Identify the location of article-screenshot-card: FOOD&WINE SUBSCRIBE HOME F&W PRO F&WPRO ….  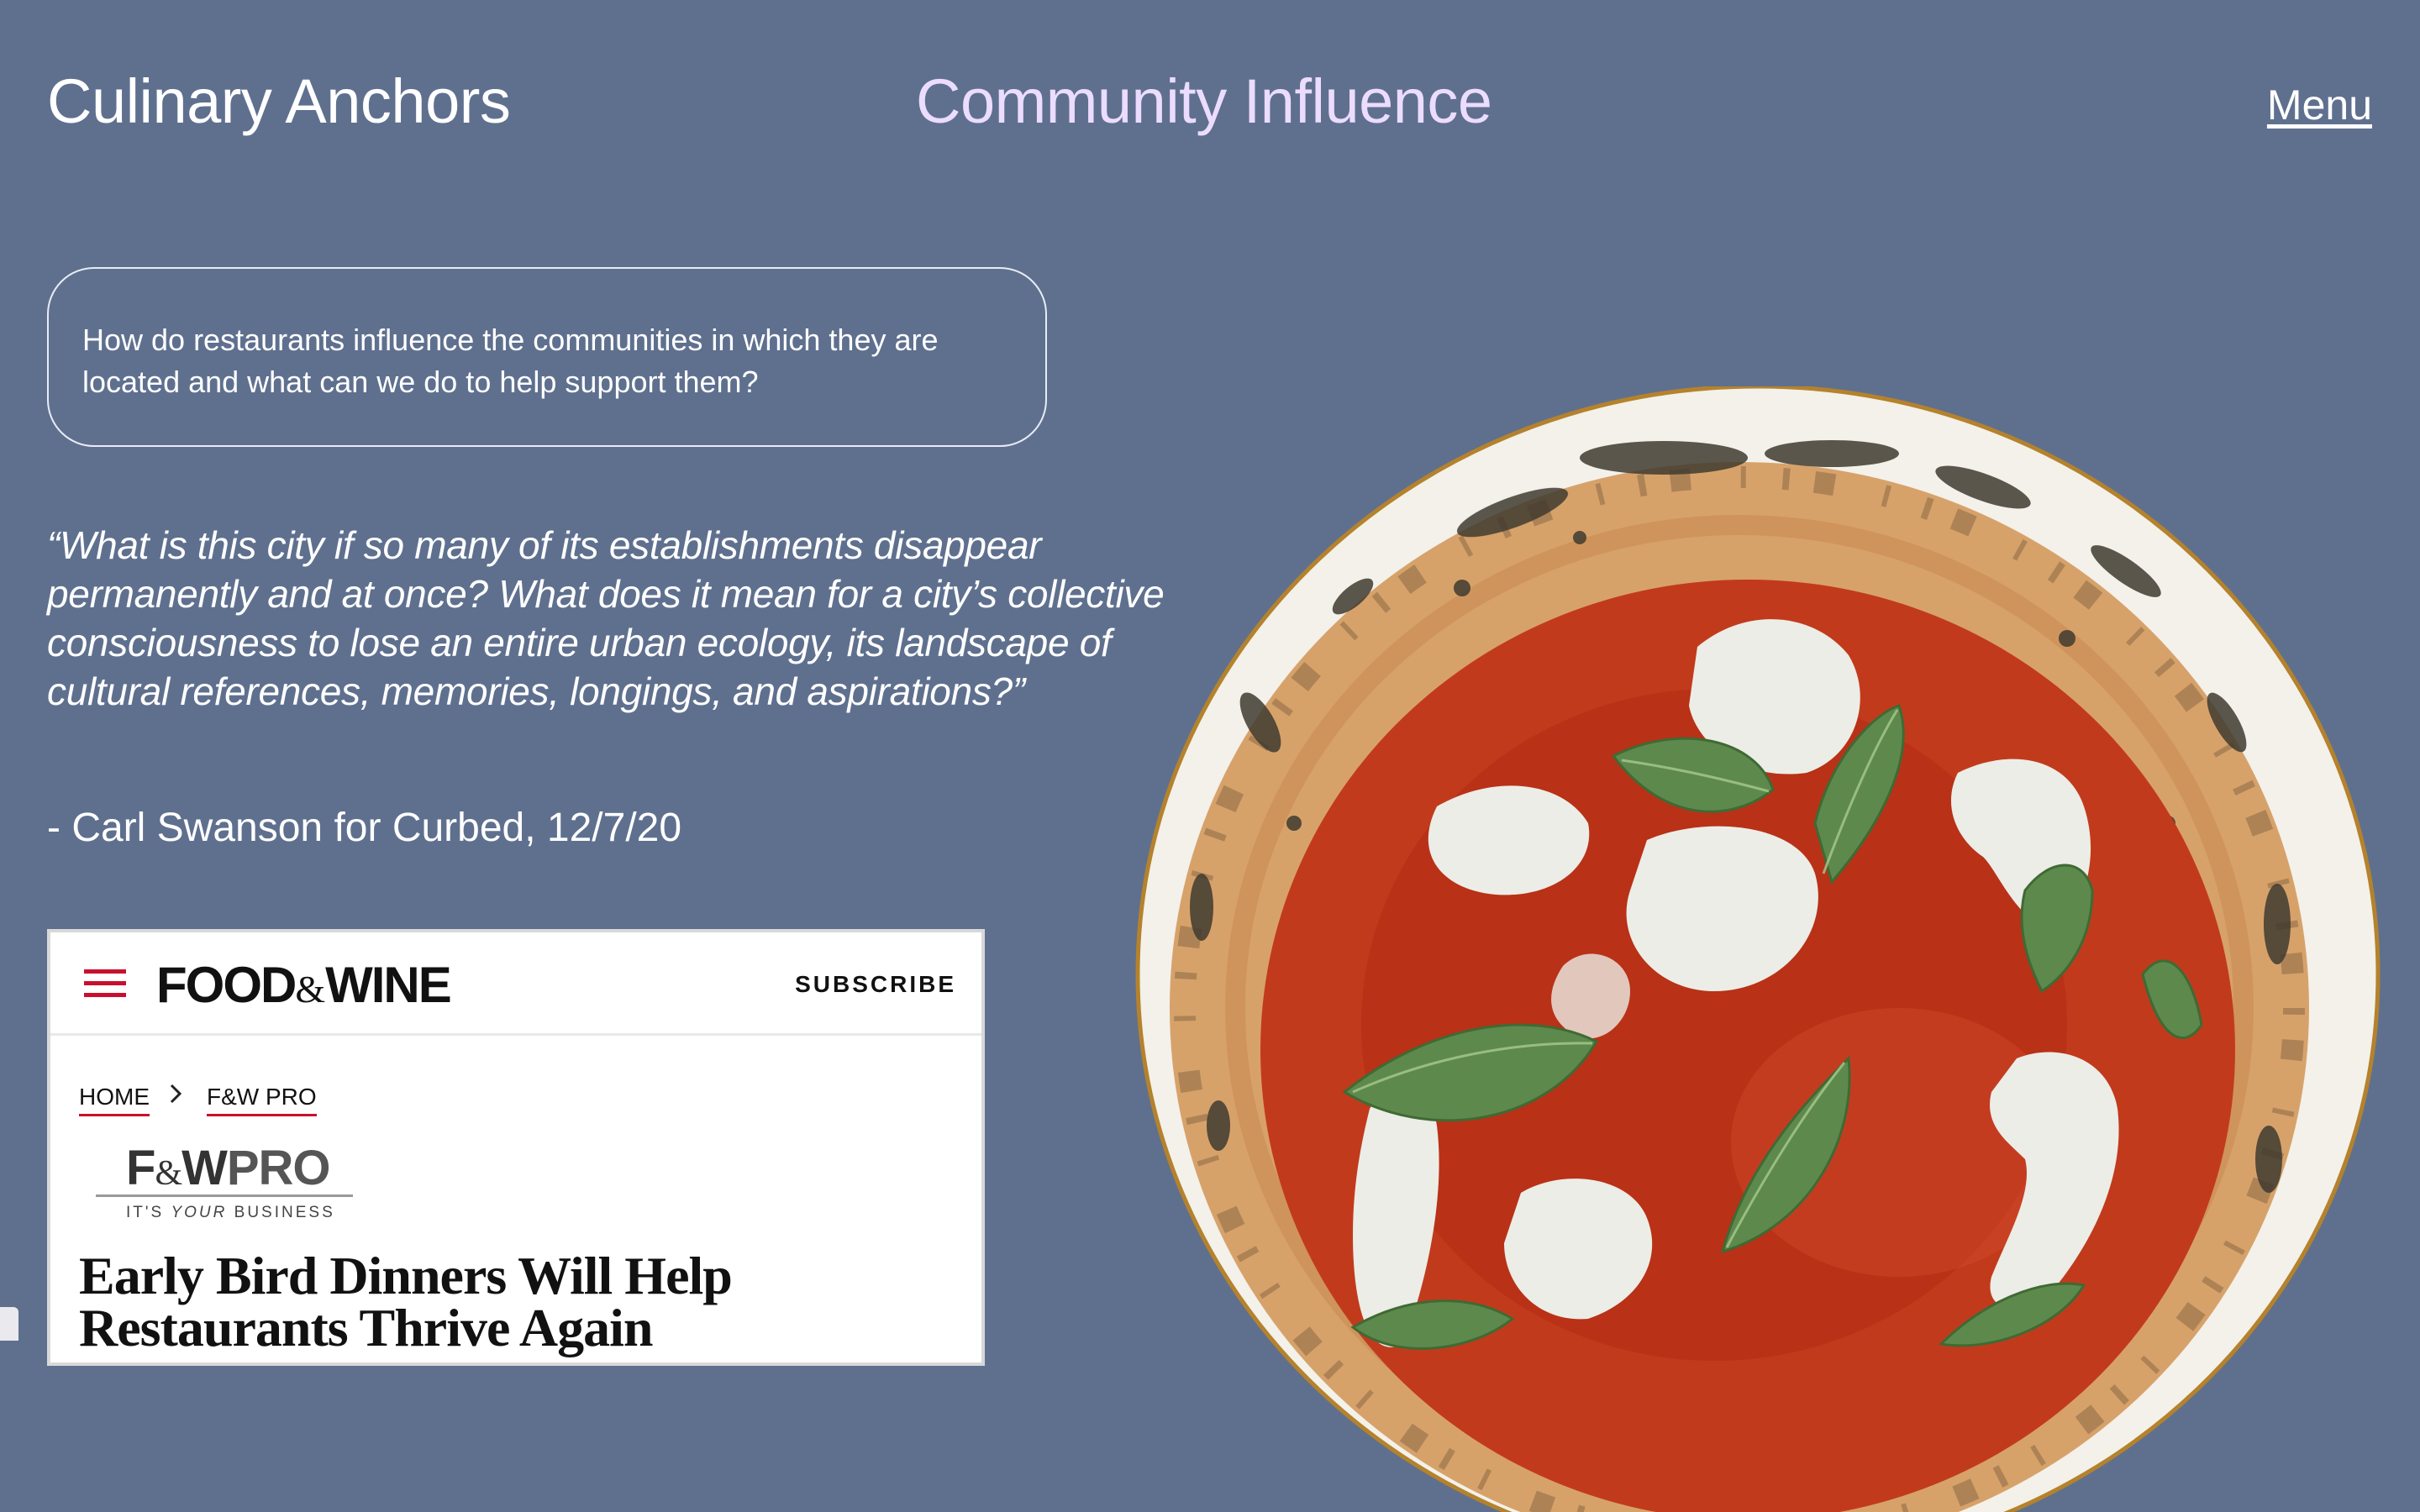
(516, 1147).